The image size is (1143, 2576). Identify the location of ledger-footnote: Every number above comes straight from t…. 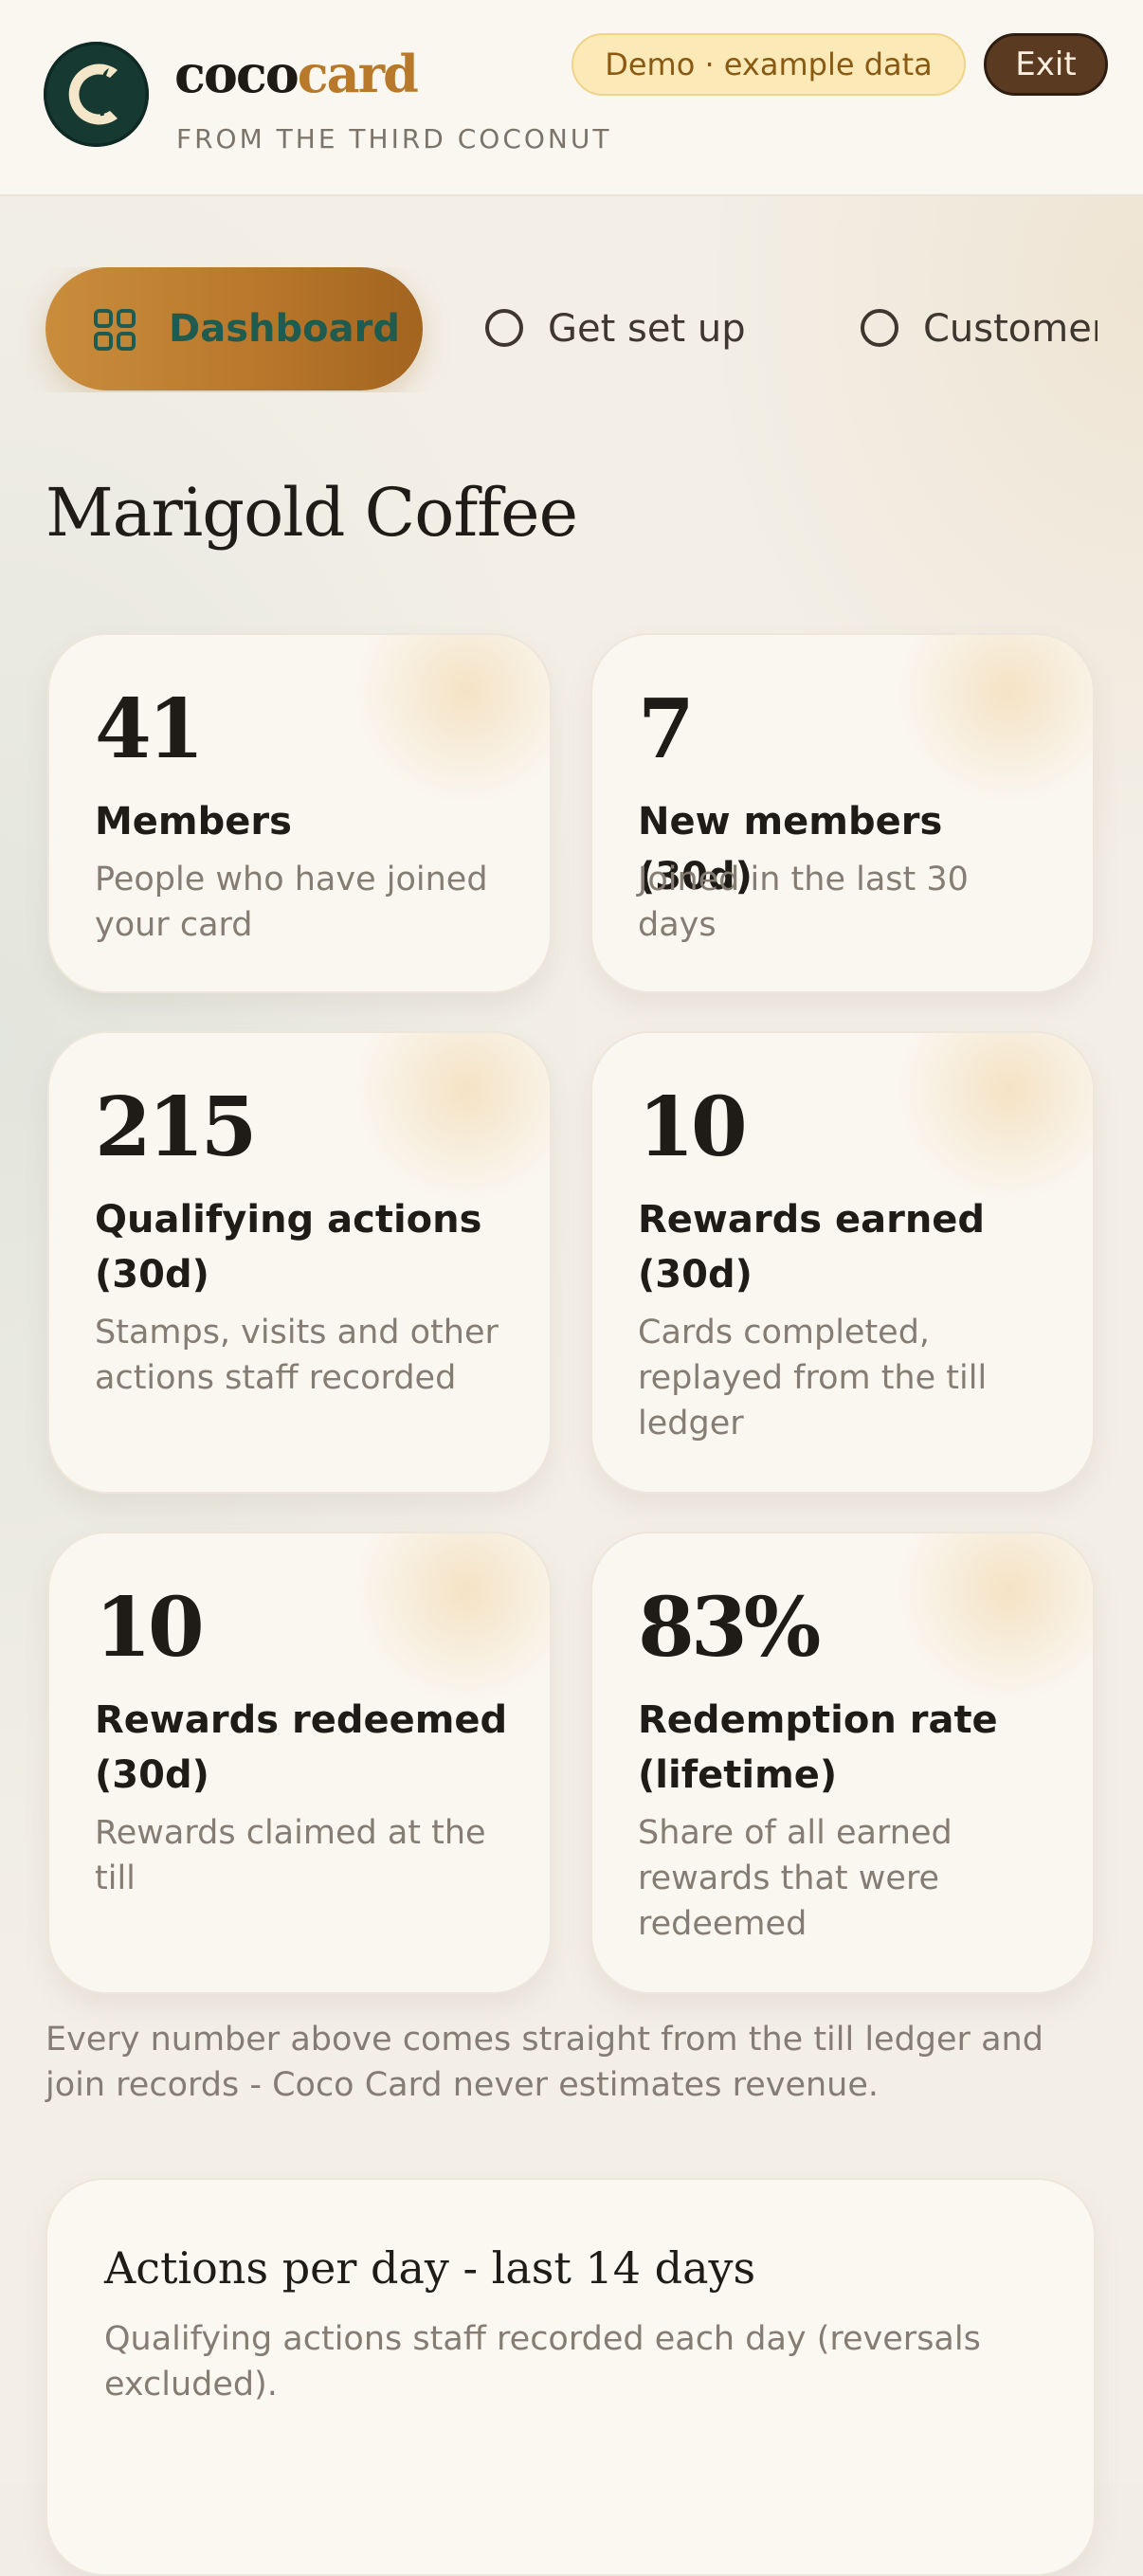
(544, 2062).